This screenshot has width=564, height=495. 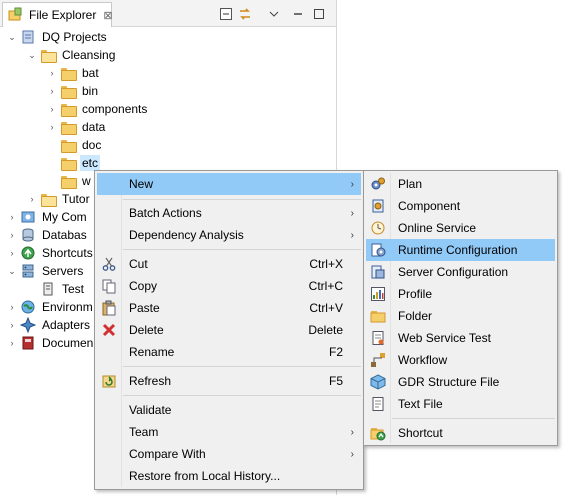 I want to click on tree-label: Databas, so click(x=64, y=235).